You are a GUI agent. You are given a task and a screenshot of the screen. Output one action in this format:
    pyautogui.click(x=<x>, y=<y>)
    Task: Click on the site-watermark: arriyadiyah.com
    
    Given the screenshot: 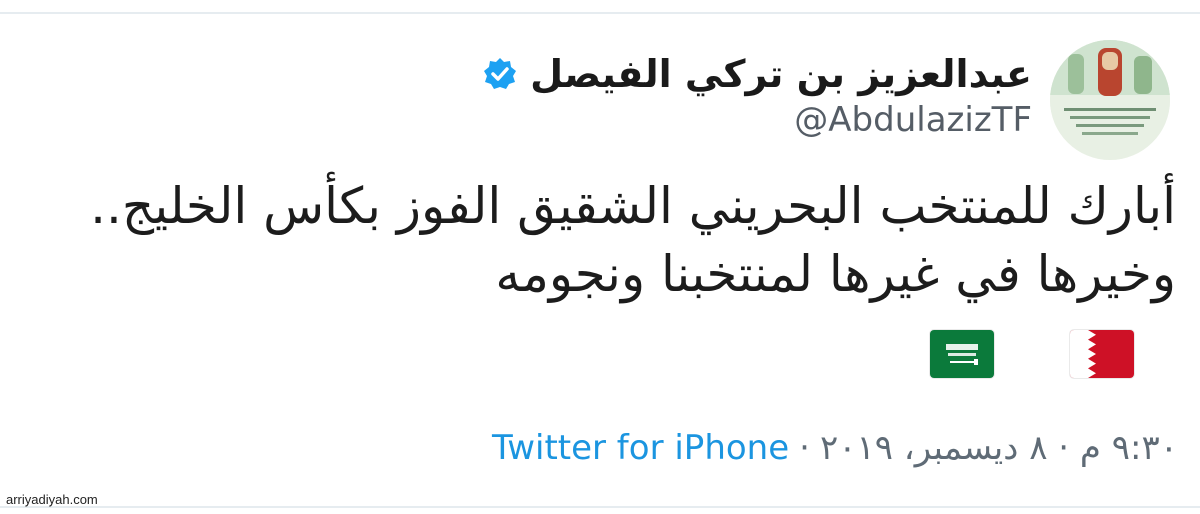 What is the action you would take?
    pyautogui.click(x=52, y=499)
    